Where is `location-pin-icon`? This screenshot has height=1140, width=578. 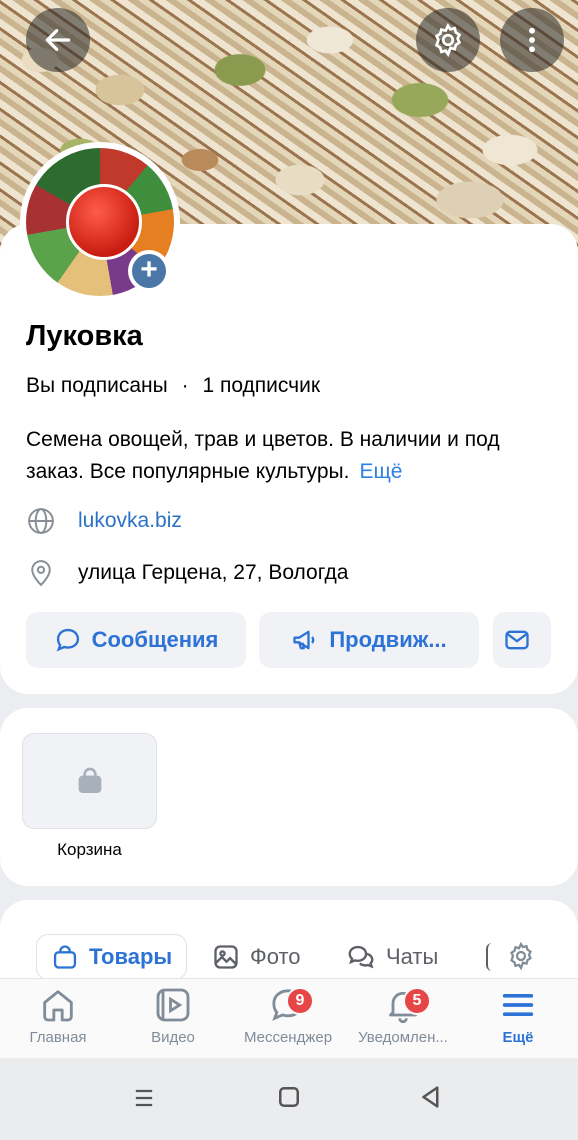
location-pin-icon is located at coordinates (41, 573).